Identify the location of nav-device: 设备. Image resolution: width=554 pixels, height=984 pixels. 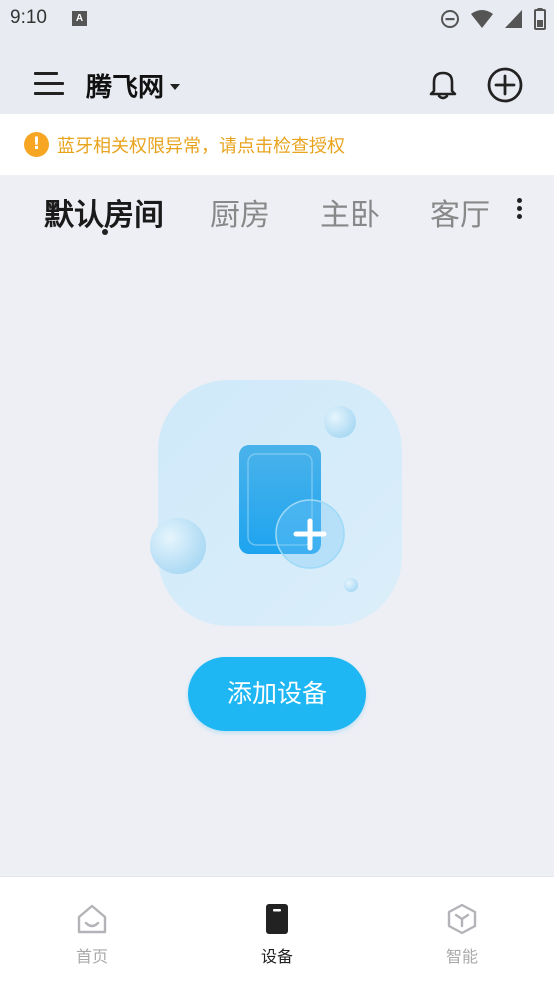
(277, 927).